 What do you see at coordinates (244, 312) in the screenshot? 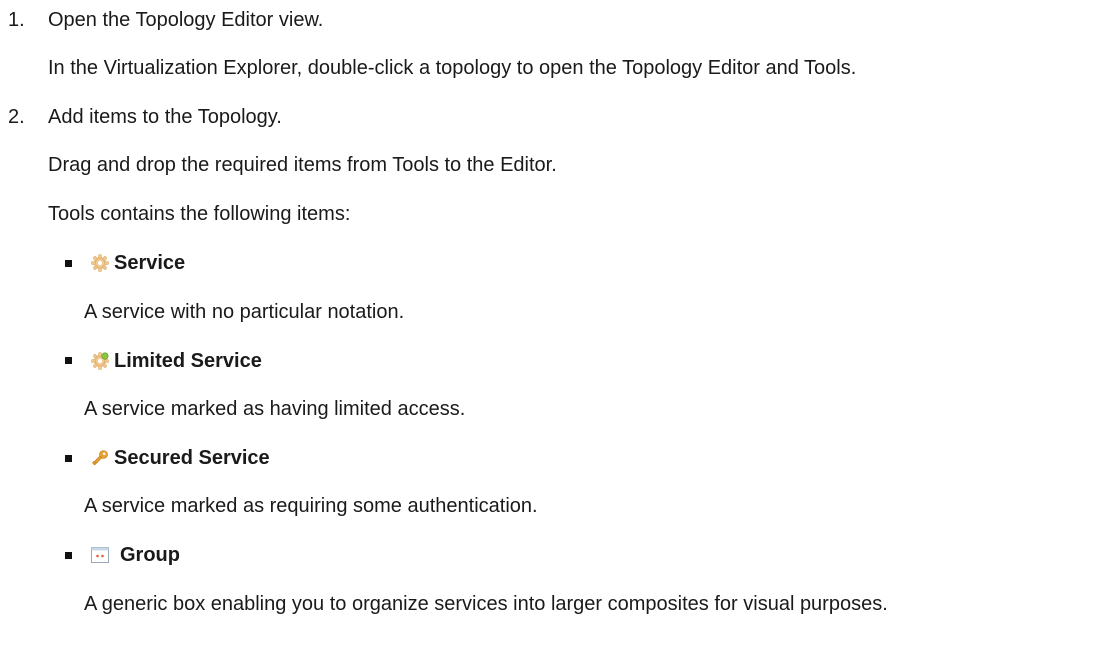
I see `item-service-description: A service with no particular notation.` at bounding box center [244, 312].